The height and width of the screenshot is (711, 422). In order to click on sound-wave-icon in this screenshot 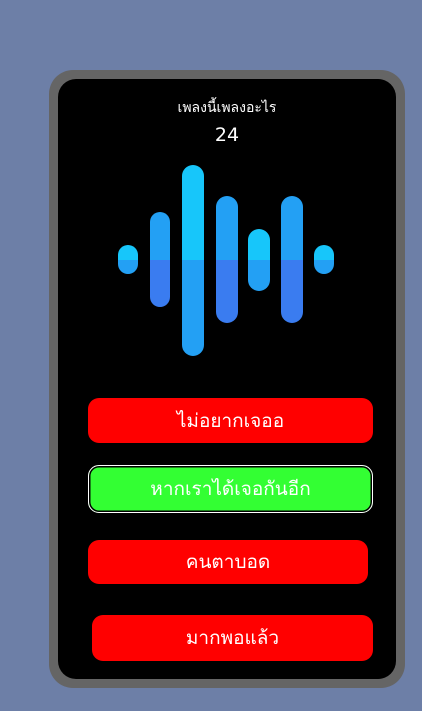, I will do `click(226, 260)`.